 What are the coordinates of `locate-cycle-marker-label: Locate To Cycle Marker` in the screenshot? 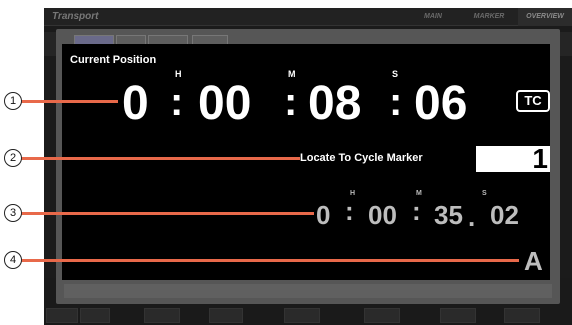 It's located at (361, 158).